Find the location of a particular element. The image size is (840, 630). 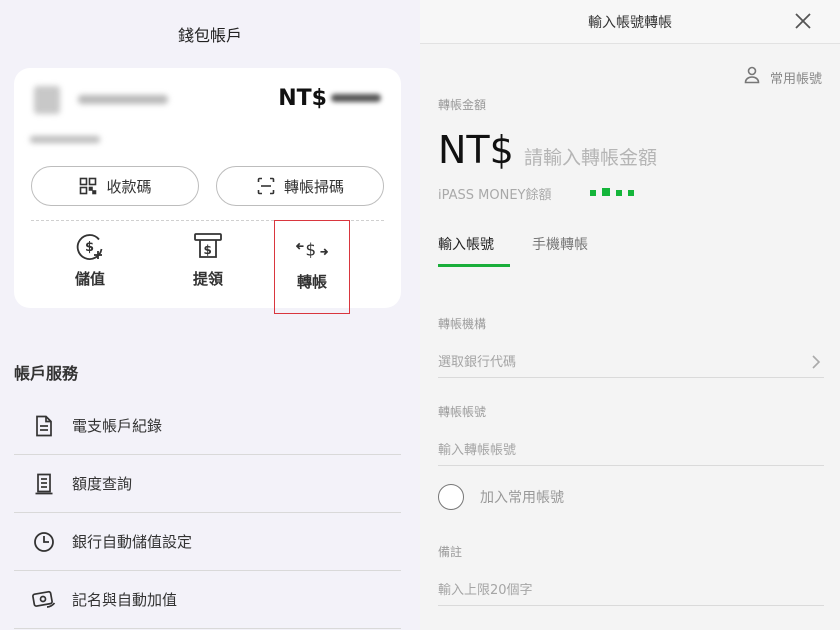

page-title: 錢包帳戶 is located at coordinates (209, 35).